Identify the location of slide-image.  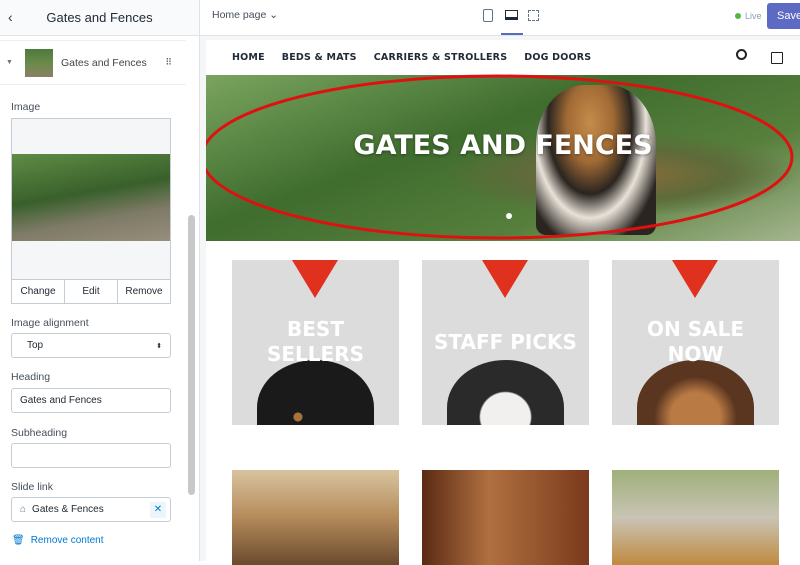
(91, 197).